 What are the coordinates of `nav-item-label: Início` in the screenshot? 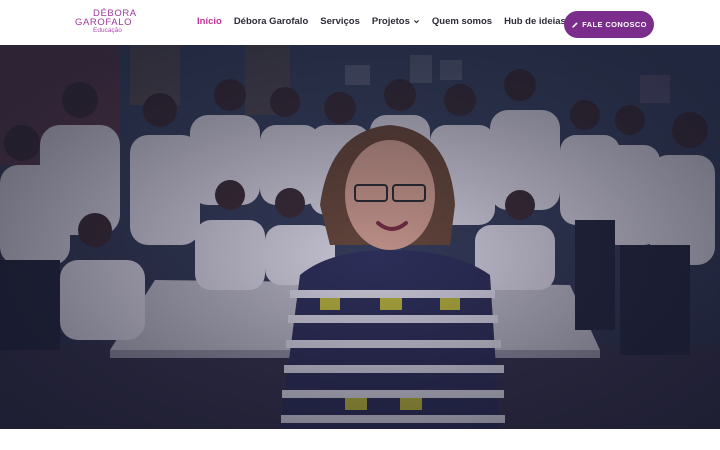 It's located at (209, 21).